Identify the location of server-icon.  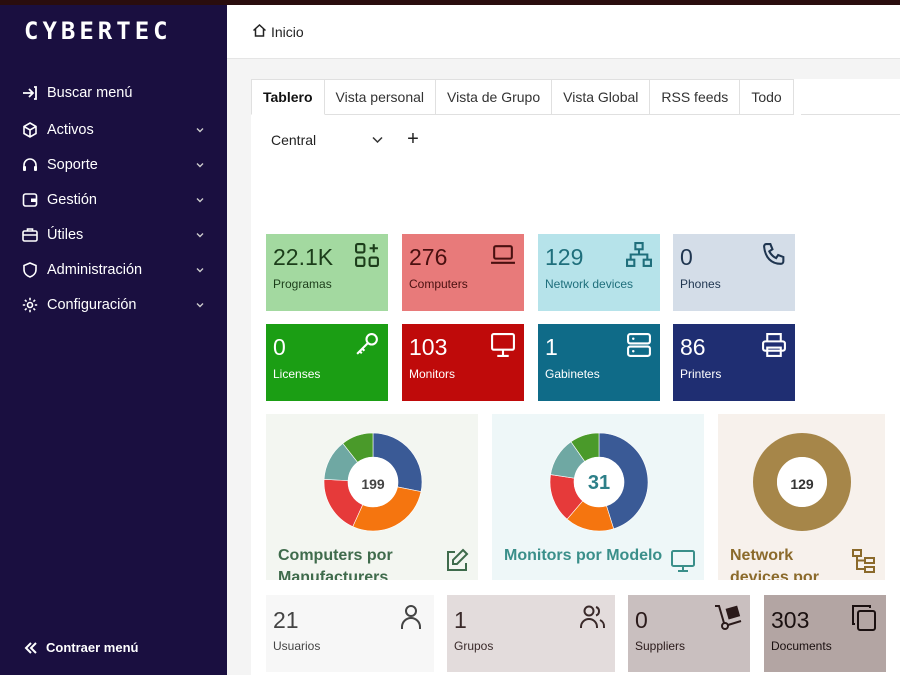
(639, 345).